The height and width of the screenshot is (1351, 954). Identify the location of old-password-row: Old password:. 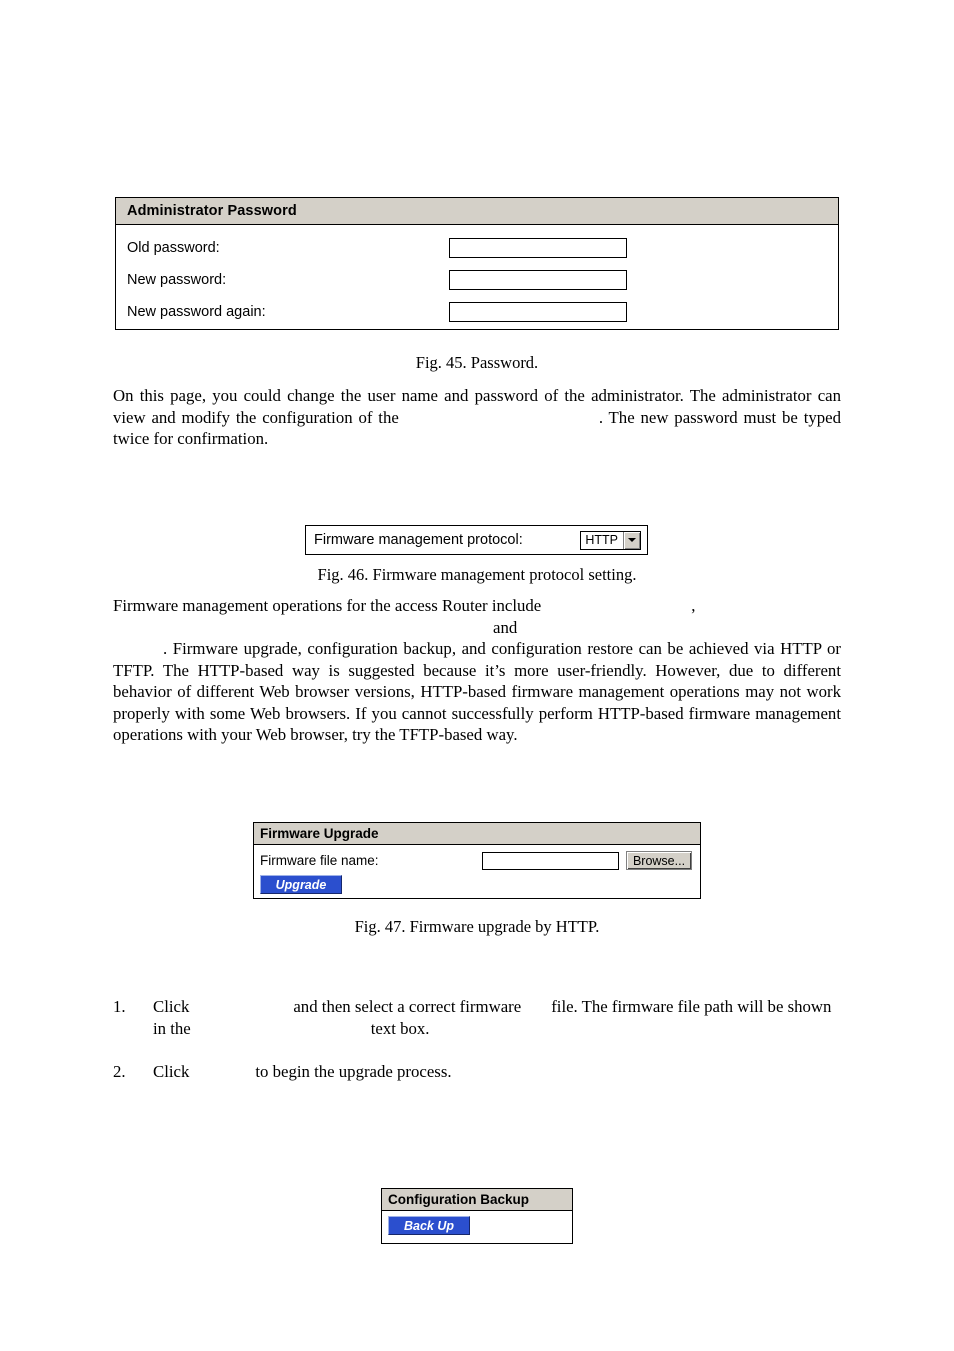
(482, 248).